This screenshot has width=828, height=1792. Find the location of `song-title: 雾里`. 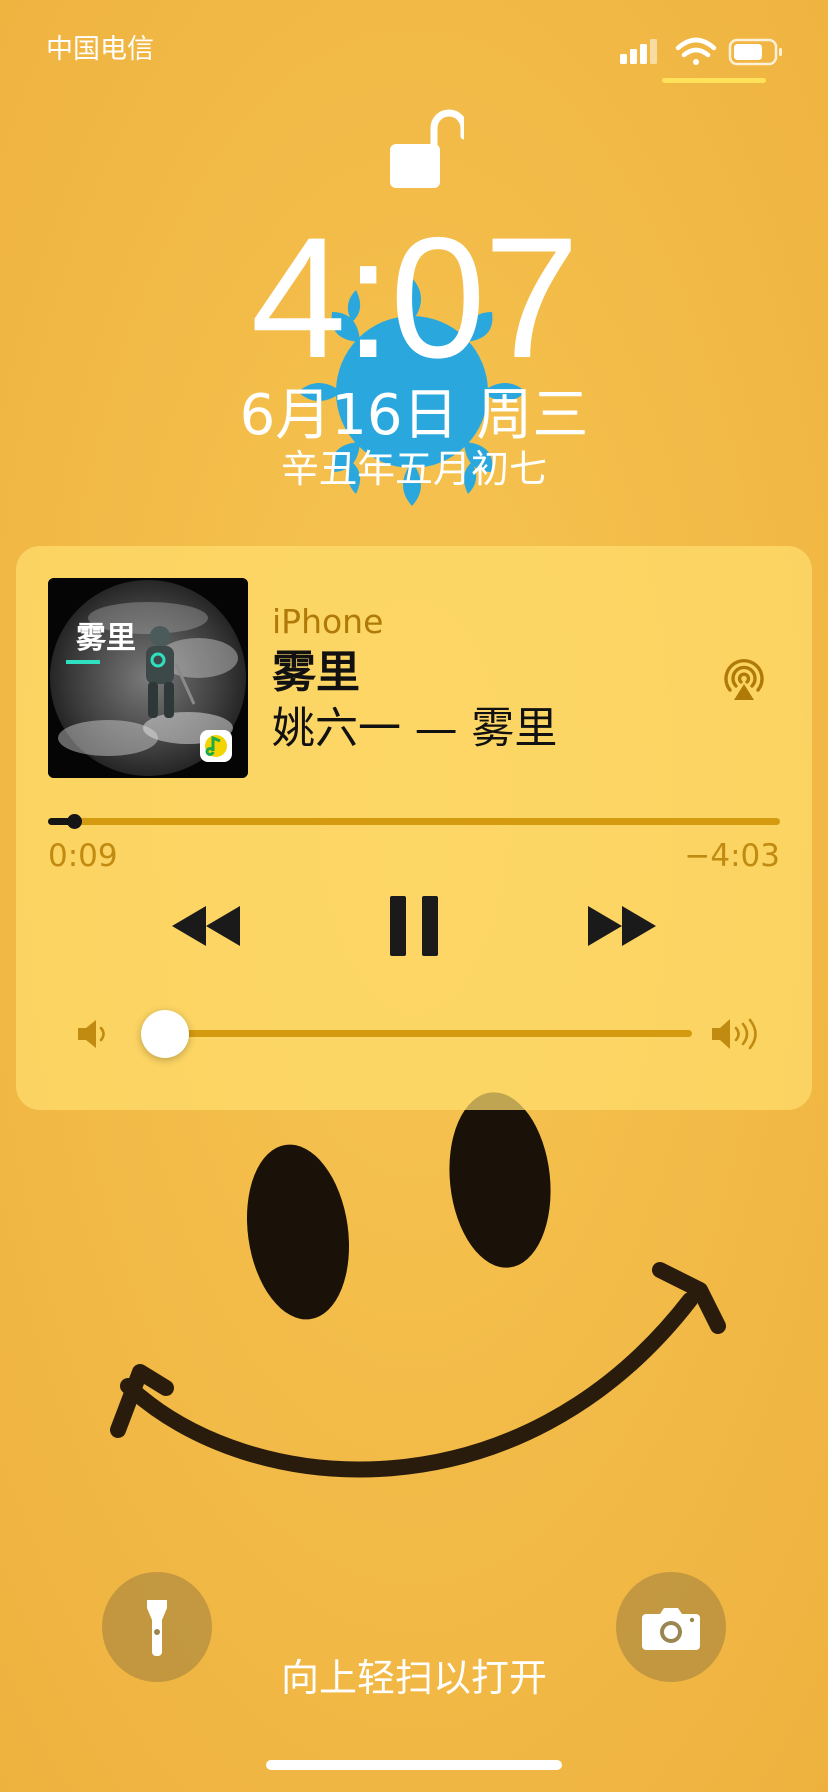

song-title: 雾里 is located at coordinates (316, 672).